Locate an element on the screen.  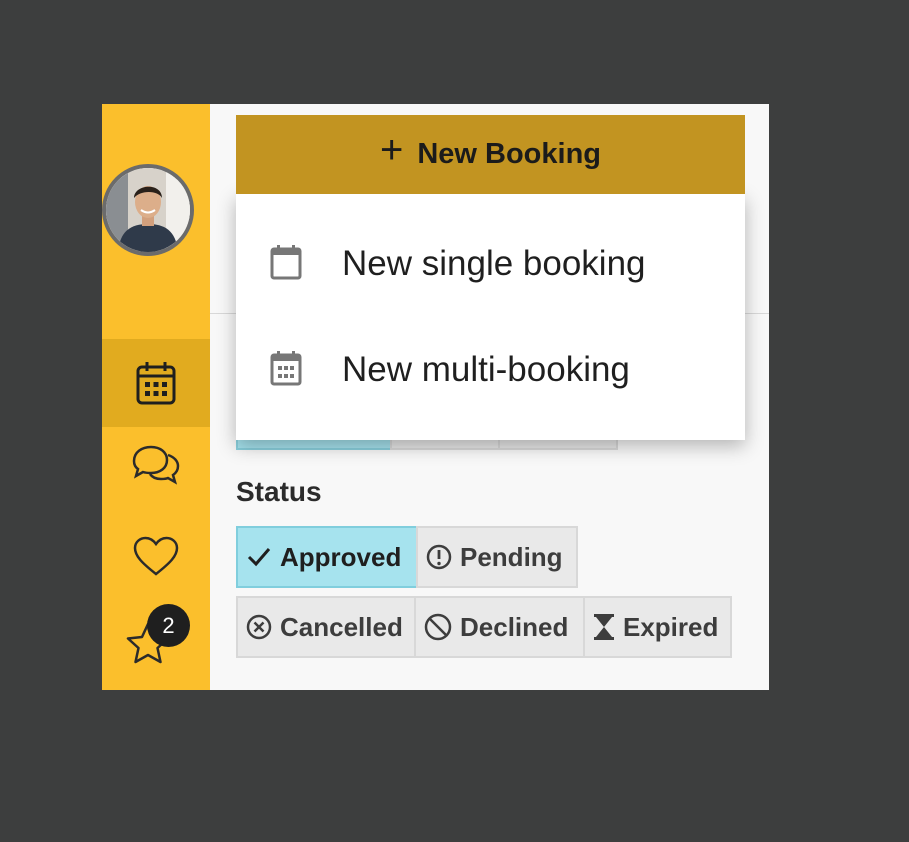
chip-label: Cancelled is located at coordinates (341, 626).